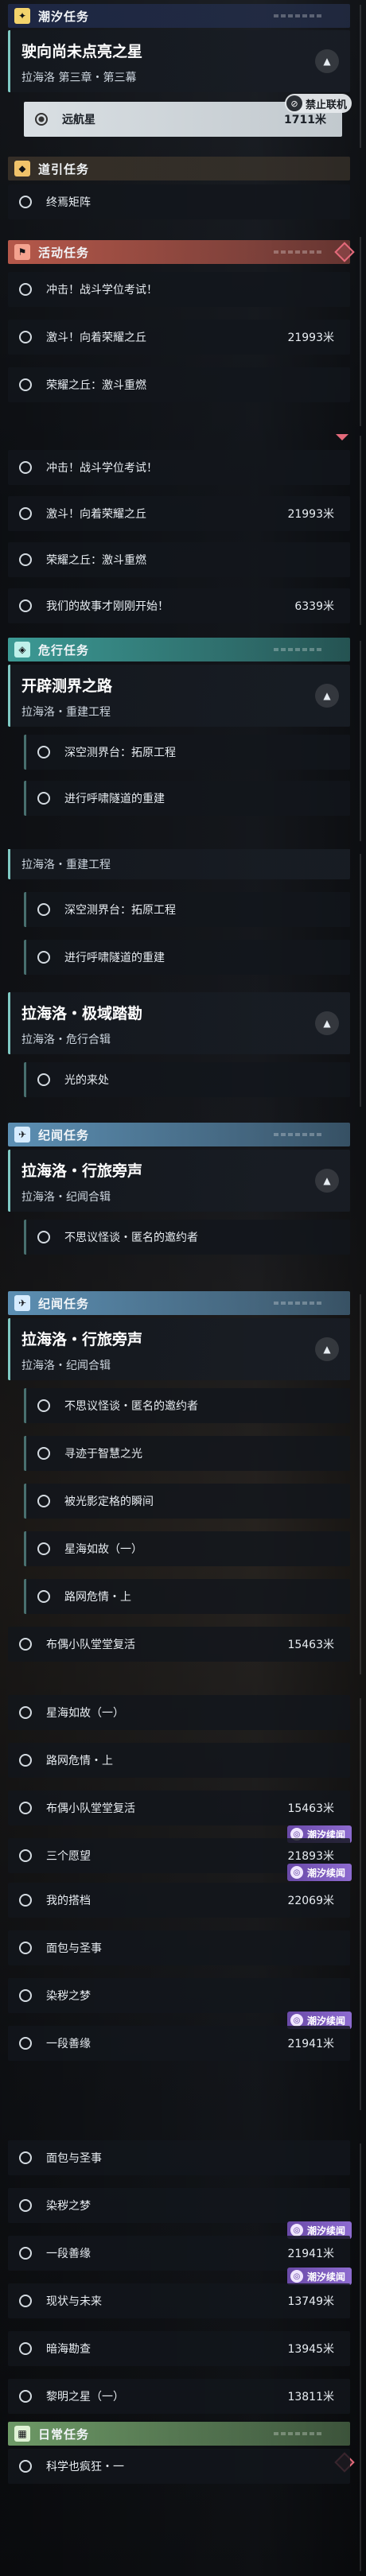  Describe the element at coordinates (78, 120) in the screenshot. I see `step-name: 远航星` at that location.